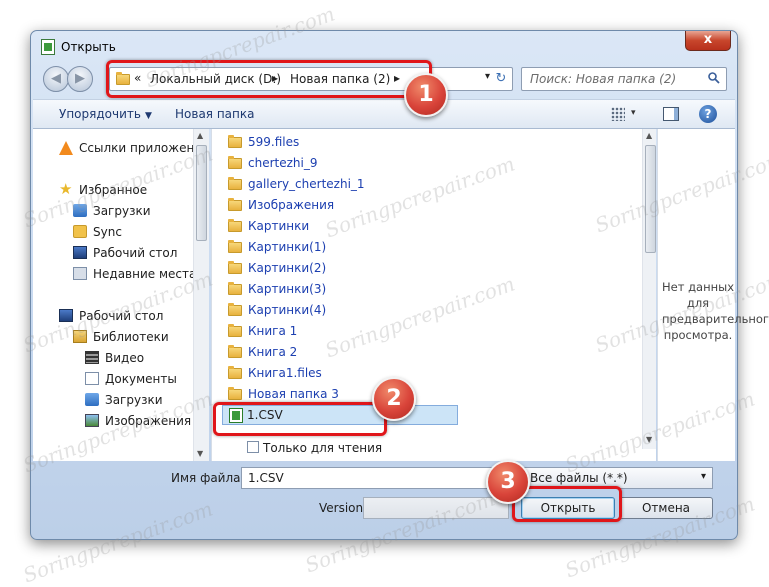 The width and height of the screenshot is (769, 587). What do you see at coordinates (508, 482) in the screenshot?
I see `step-badge-3: 3` at bounding box center [508, 482].